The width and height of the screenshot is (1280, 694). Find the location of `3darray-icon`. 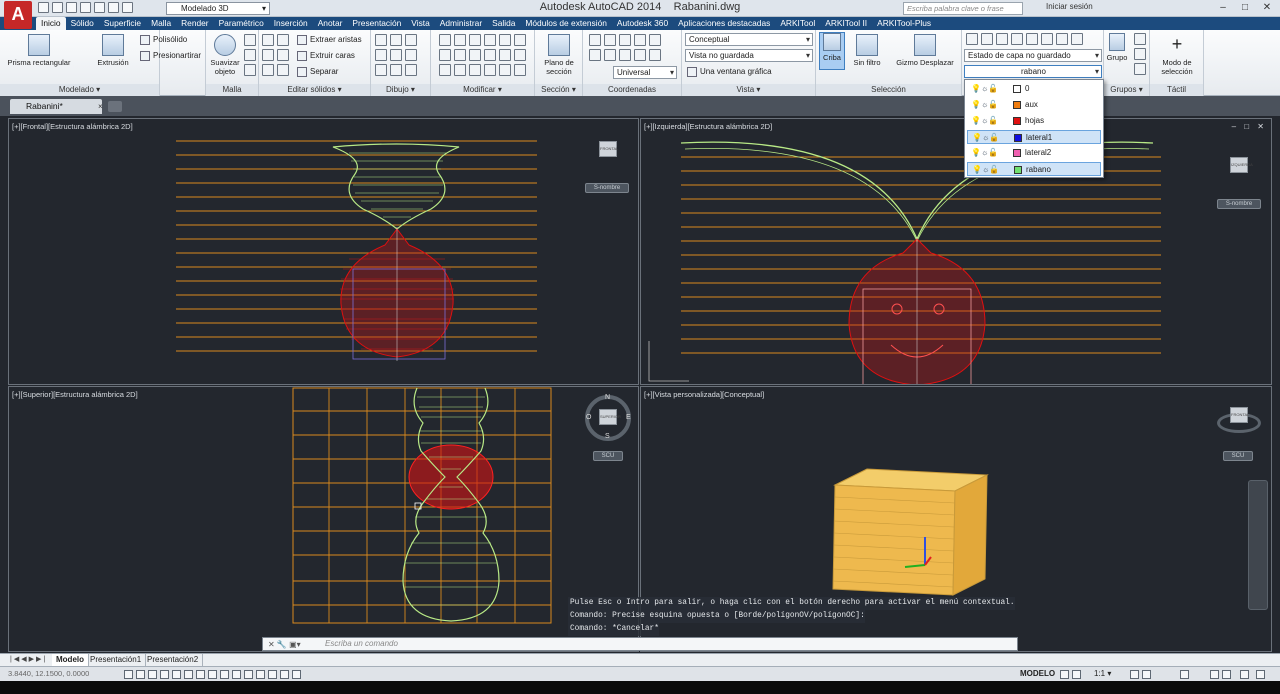

3darray-icon is located at coordinates (505, 70).